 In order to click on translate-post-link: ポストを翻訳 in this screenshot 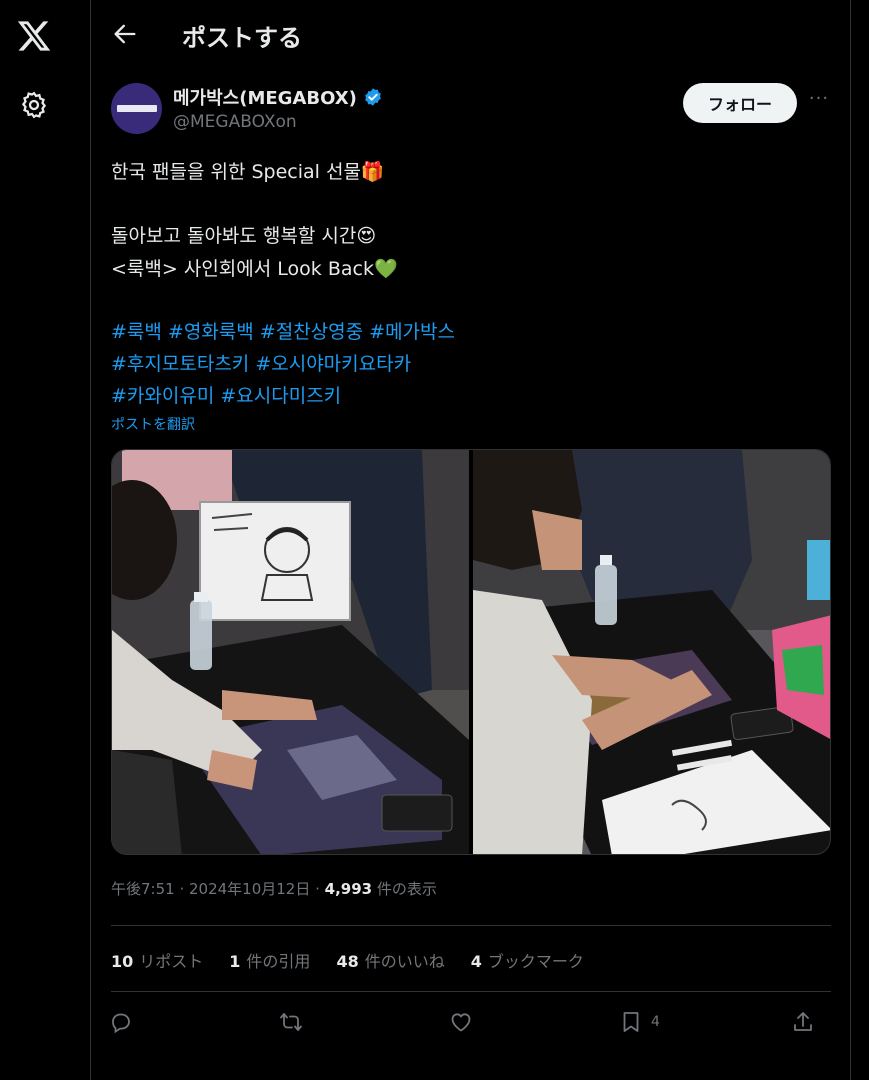, I will do `click(153, 424)`.